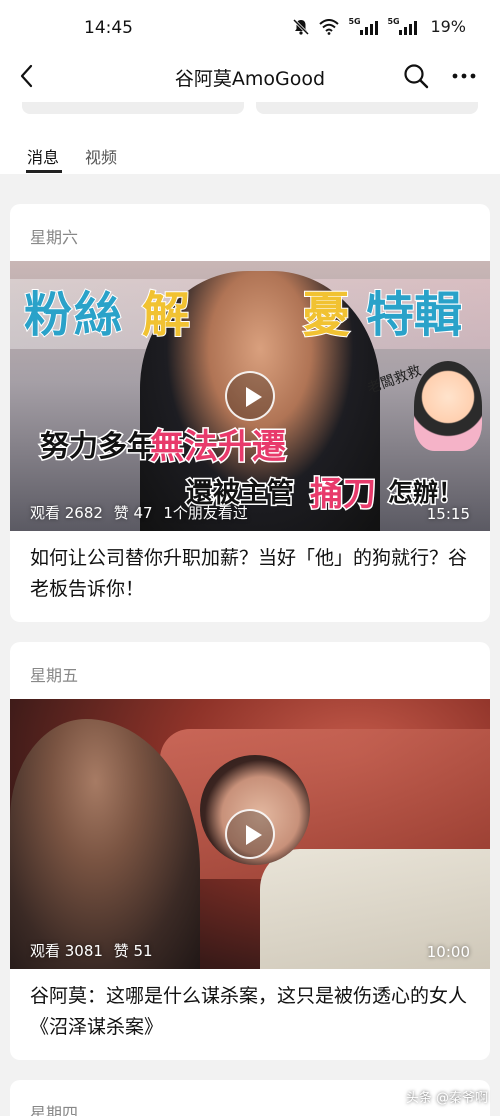  Describe the element at coordinates (44, 171) in the screenshot. I see `active-tab-indicator` at that location.